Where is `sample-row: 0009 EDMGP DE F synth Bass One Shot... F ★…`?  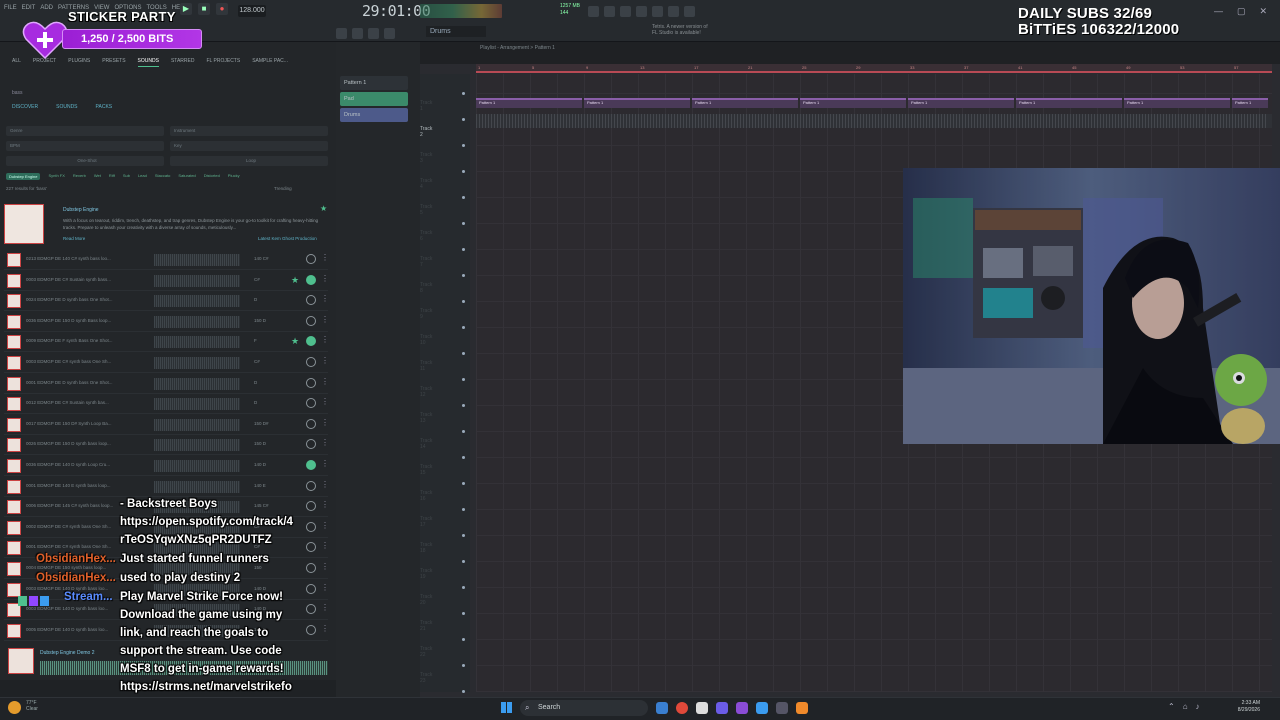
sample-row: 0009 EDMGP DE F synth Bass One Shot... F ★… is located at coordinates (166, 342).